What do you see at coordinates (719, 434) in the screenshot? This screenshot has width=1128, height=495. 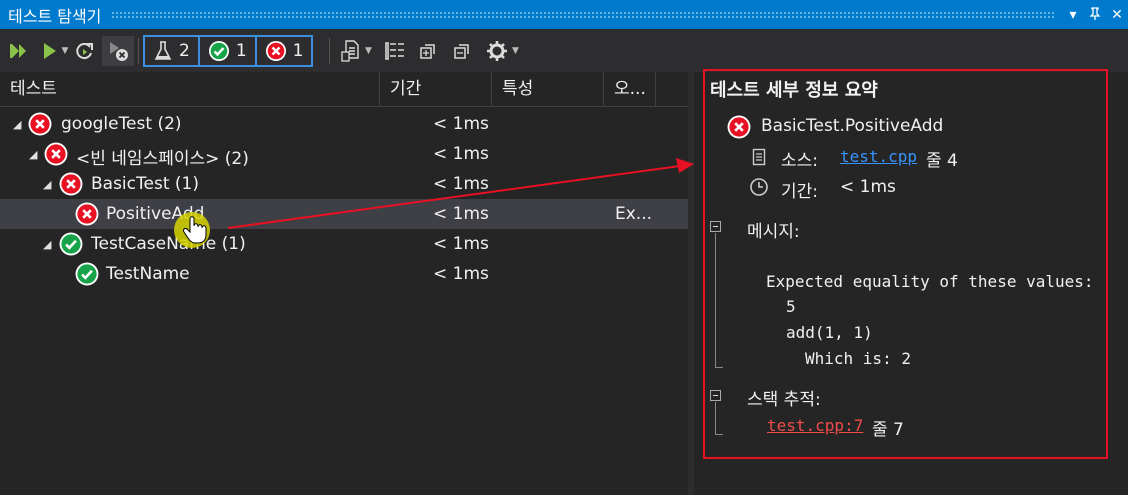 I see `stack-guide-end` at bounding box center [719, 434].